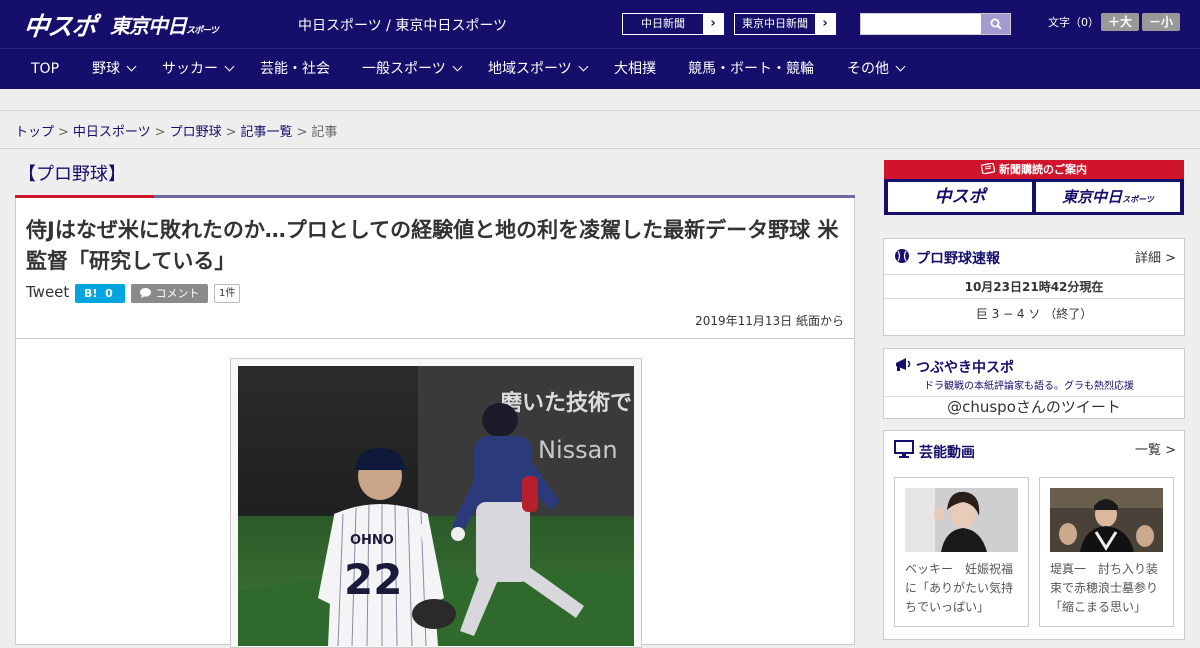 This screenshot has height=648, width=1200. What do you see at coordinates (1034, 373) in the screenshot?
I see `tsubuyaki-header: つぶやき中スポ ドラ観戦の本紙評論家も語る。グラも熱烈応援` at bounding box center [1034, 373].